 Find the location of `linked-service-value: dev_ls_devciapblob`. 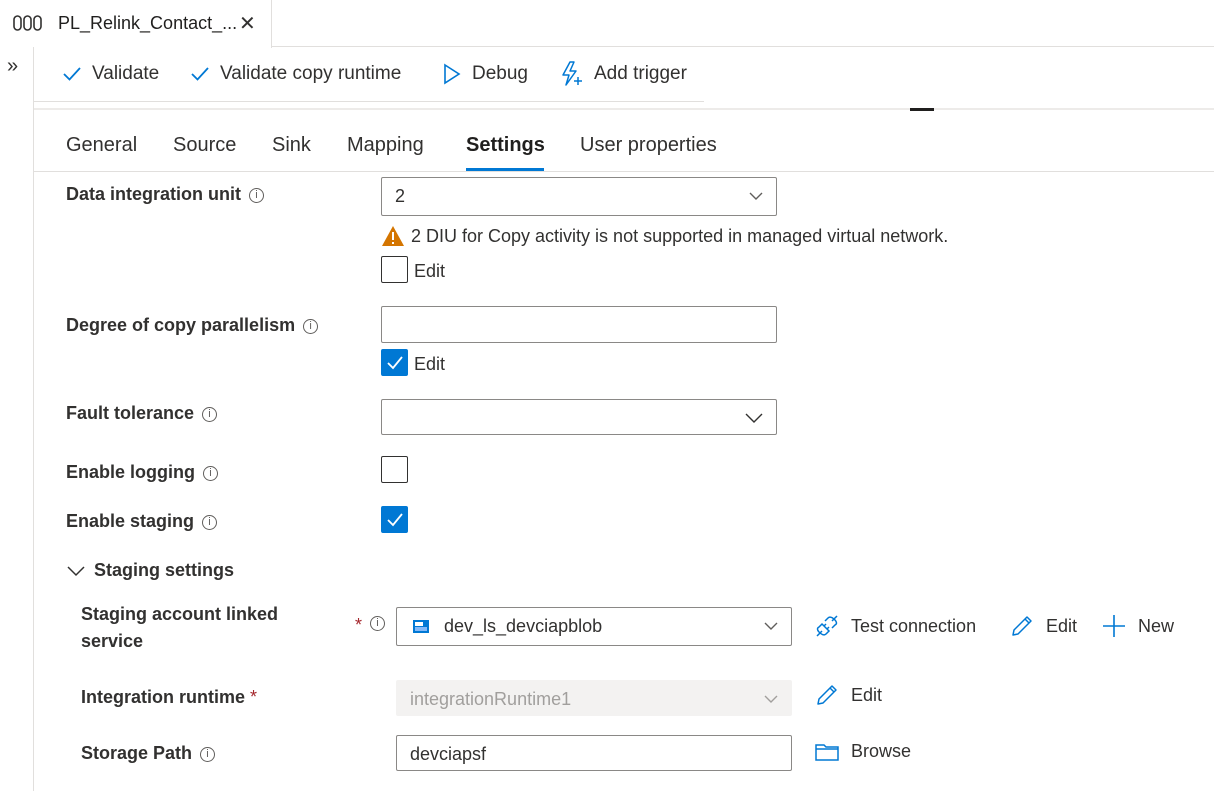

linked-service-value: dev_ls_devciapblob is located at coordinates (523, 626).